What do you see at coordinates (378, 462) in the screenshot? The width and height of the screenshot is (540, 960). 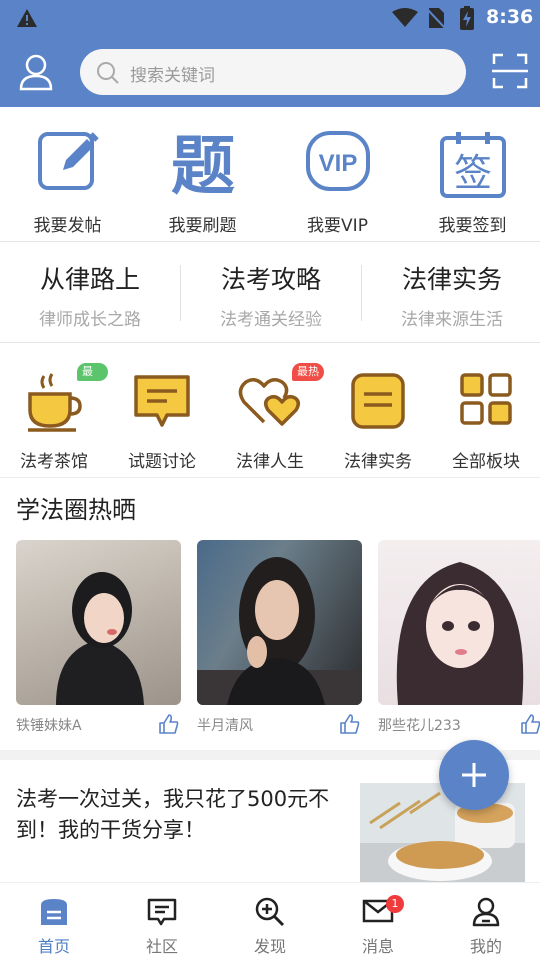 I see `category-label: 法律实务` at bounding box center [378, 462].